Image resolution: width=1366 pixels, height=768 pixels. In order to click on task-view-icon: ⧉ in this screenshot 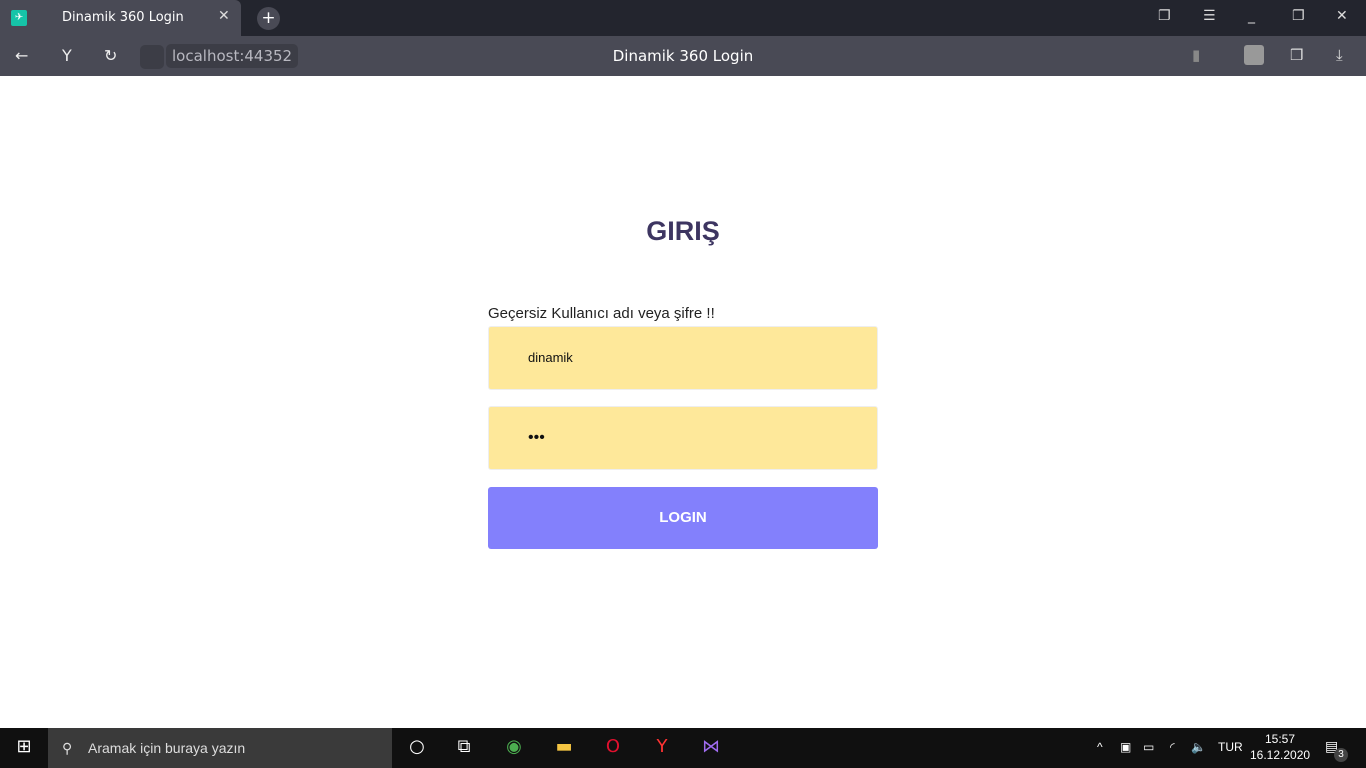, I will do `click(464, 746)`.